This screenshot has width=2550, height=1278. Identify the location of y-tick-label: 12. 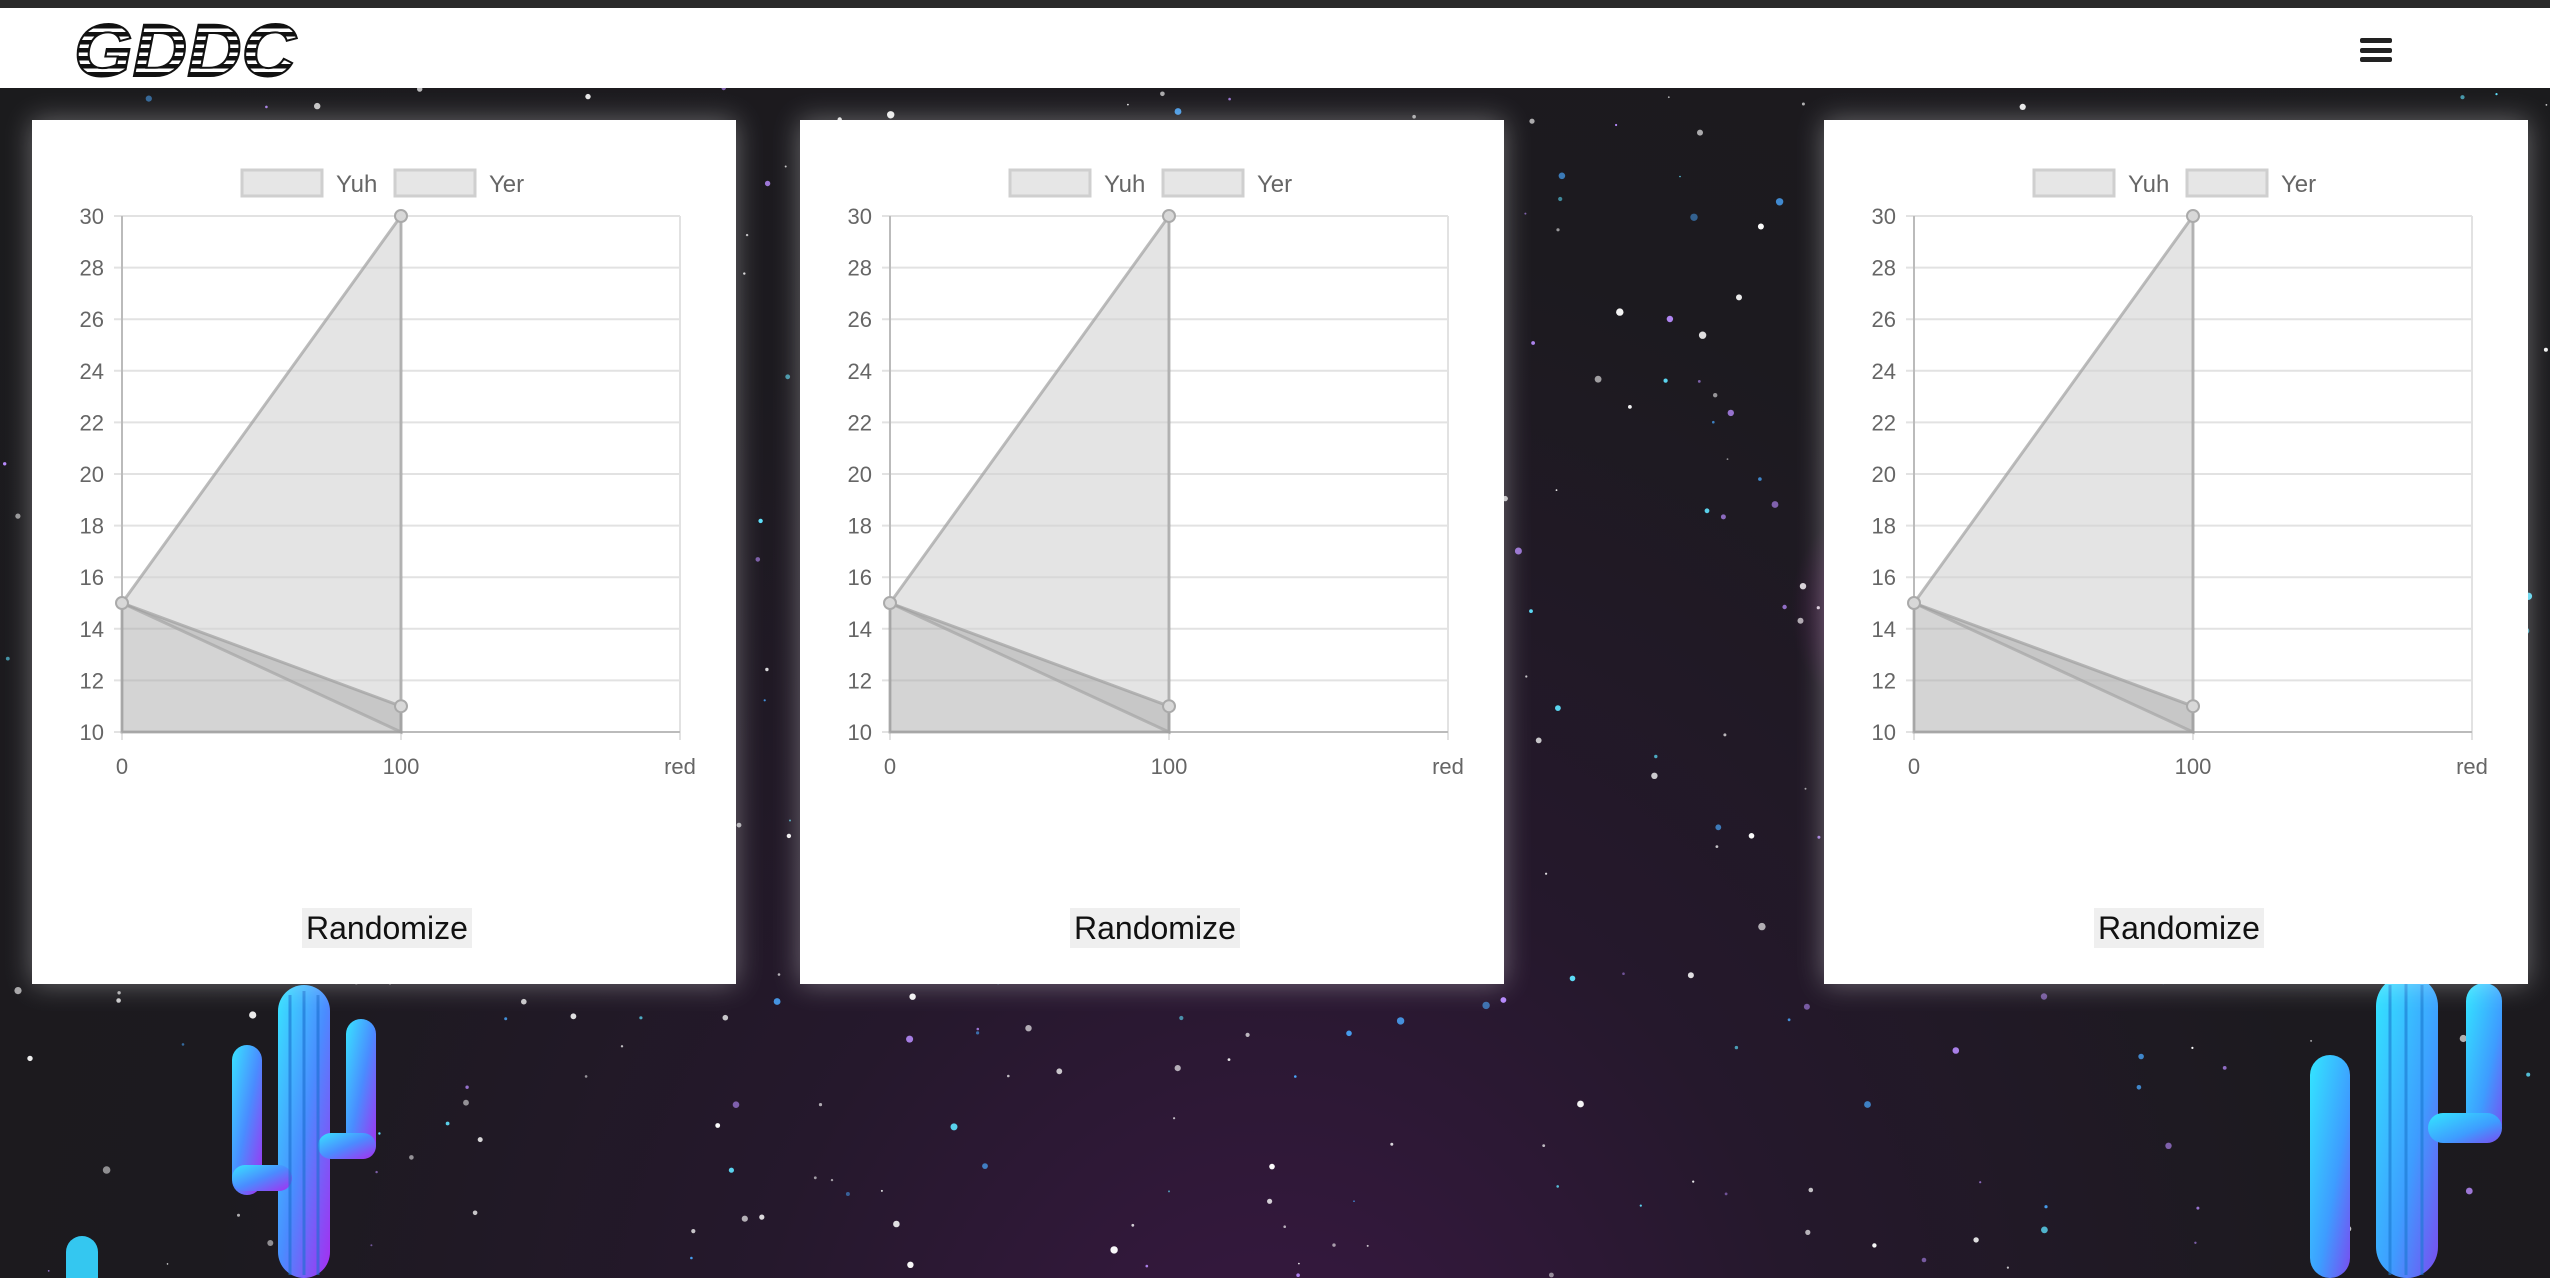
(92, 680).